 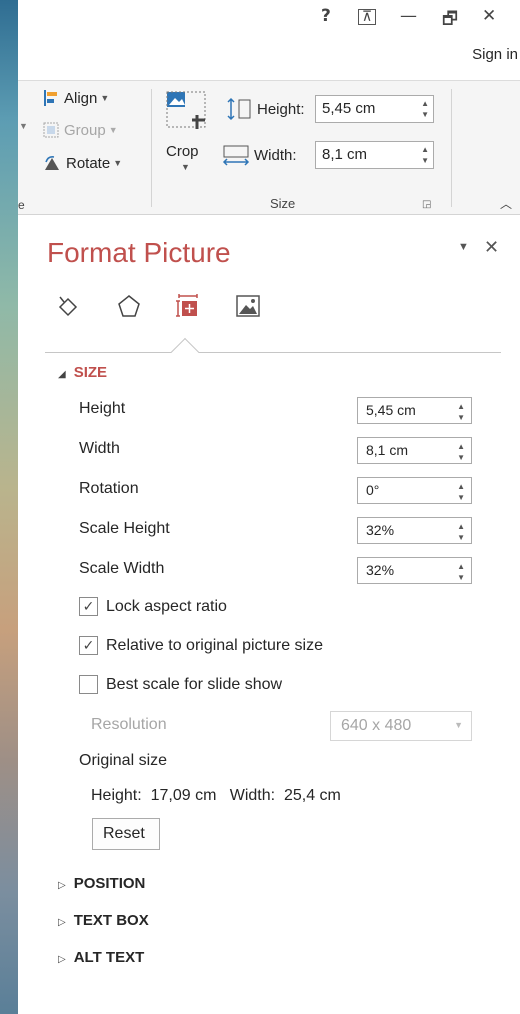 What do you see at coordinates (236, 155) in the screenshot?
I see `shape-width-icon` at bounding box center [236, 155].